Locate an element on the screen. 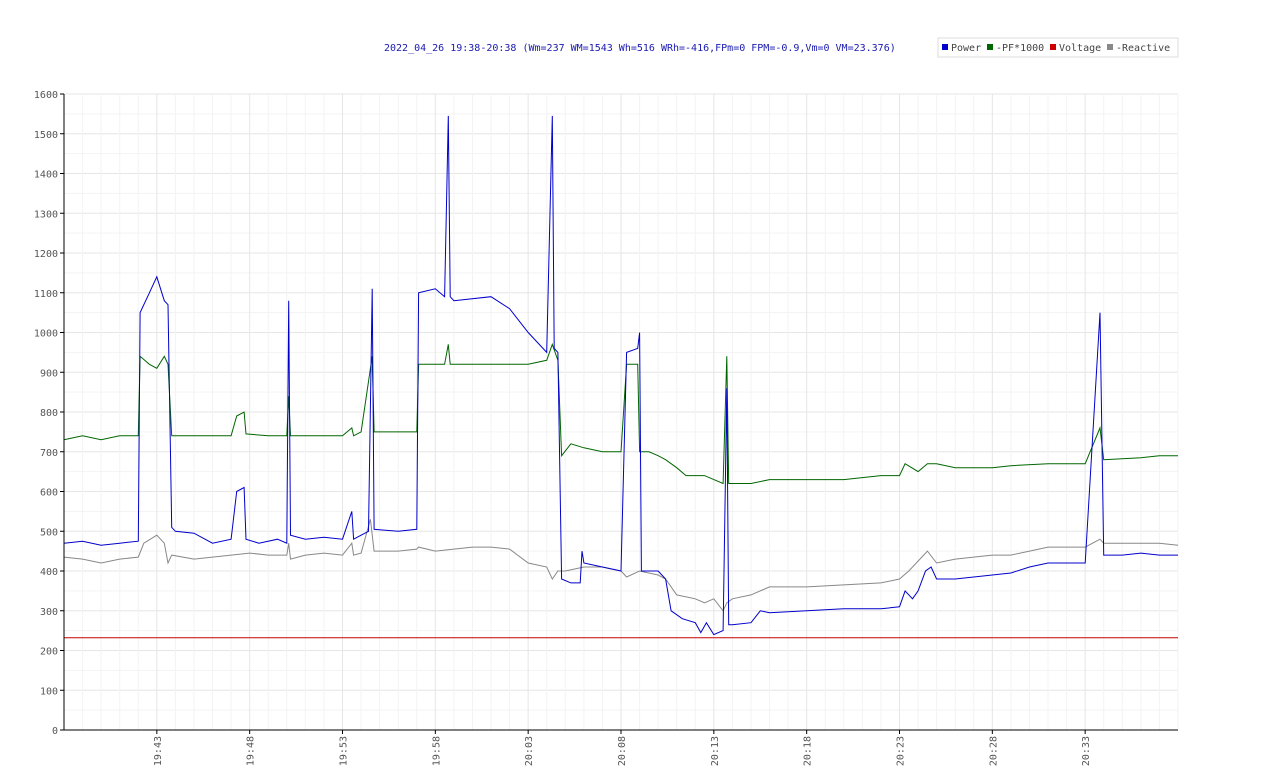  x-tick-label: 20:23 is located at coordinates (901, 751).